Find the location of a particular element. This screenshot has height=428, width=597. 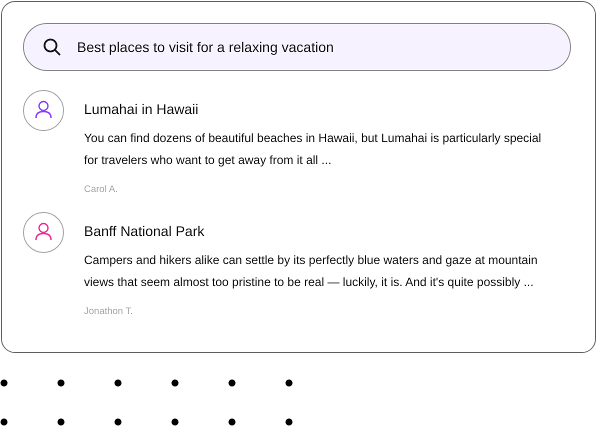

search-icon is located at coordinates (52, 47).